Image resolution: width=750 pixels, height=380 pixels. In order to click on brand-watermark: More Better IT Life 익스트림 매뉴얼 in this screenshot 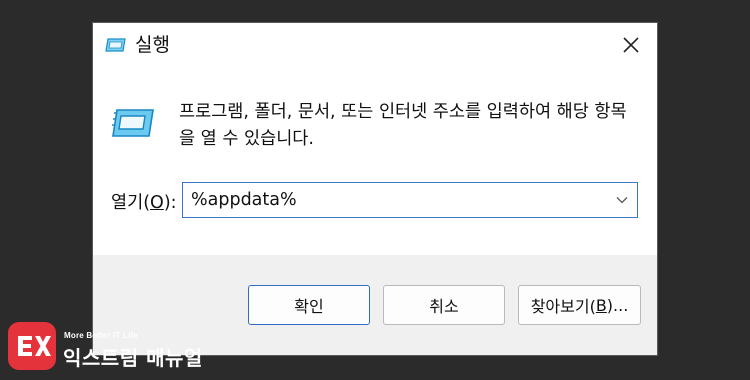, I will do `click(108, 347)`.